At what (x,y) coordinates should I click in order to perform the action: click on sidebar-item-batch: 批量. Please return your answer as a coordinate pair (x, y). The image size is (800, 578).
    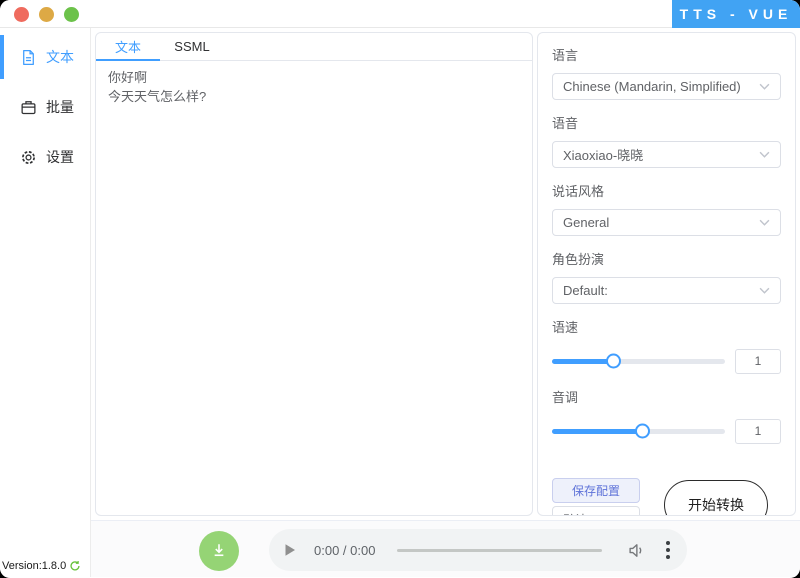
    Looking at the image, I should click on (45, 107).